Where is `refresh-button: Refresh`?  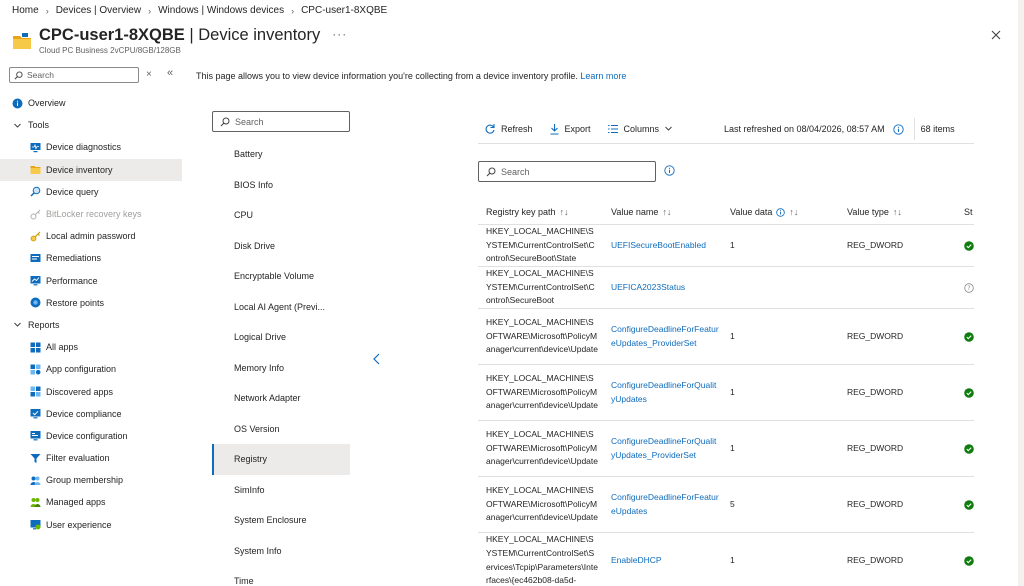
refresh-button: Refresh is located at coordinates (508, 129).